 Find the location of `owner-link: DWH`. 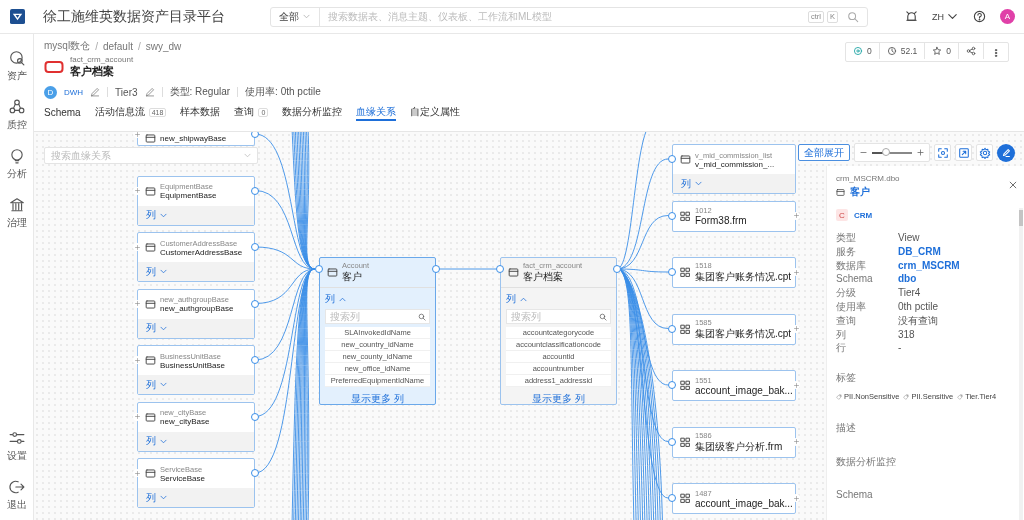

owner-link: DWH is located at coordinates (74, 92).